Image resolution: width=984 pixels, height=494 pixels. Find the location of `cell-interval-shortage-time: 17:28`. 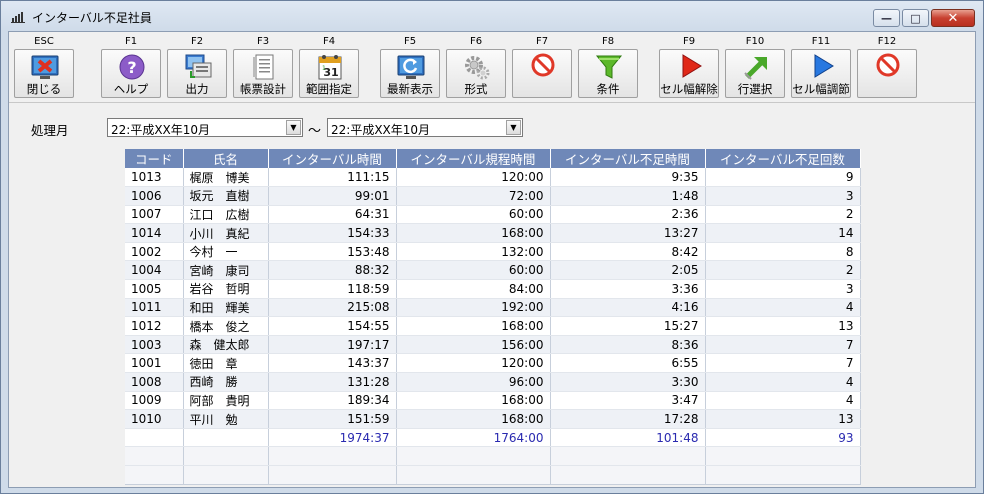

cell-interval-shortage-time: 17:28 is located at coordinates (628, 419).